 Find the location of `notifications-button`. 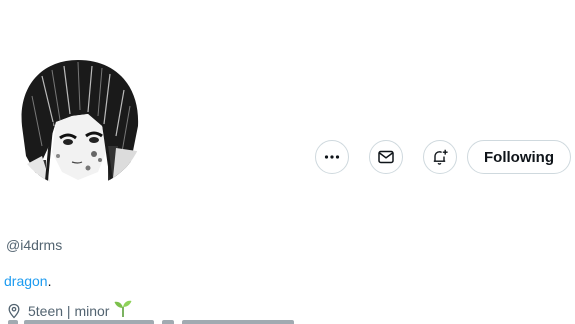

notifications-button is located at coordinates (440, 157).